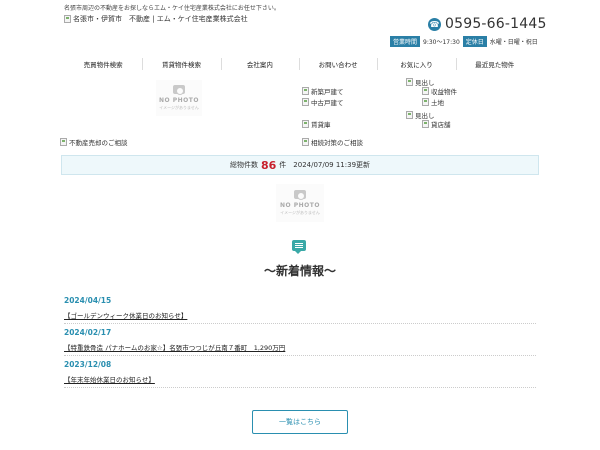 The width and height of the screenshot is (600, 450). Describe the element at coordinates (300, 422) in the screenshot. I see `view-all-button: 一覧はこちら` at that location.